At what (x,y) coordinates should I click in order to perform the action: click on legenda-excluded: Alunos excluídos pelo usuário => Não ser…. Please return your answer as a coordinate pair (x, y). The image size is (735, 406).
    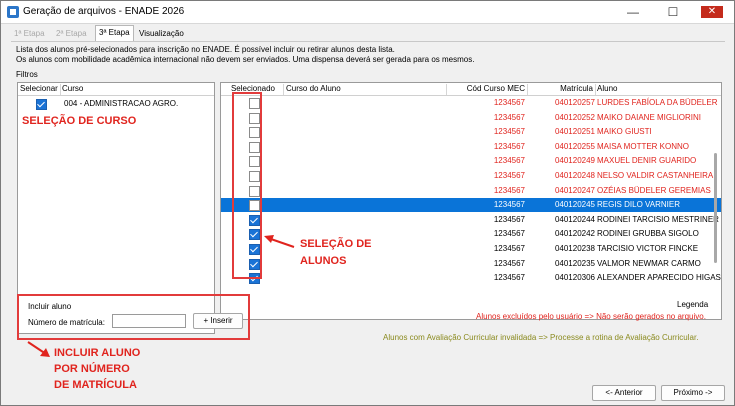
    Looking at the image, I should click on (591, 316).